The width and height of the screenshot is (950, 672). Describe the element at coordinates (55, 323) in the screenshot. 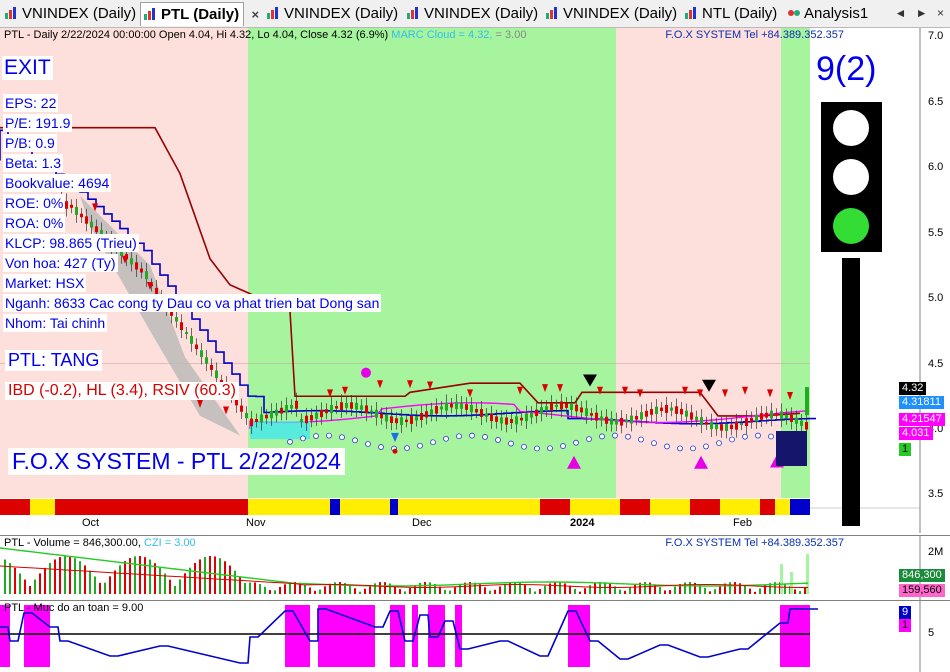

I see `group-label: Nhom: Tai chinh` at that location.